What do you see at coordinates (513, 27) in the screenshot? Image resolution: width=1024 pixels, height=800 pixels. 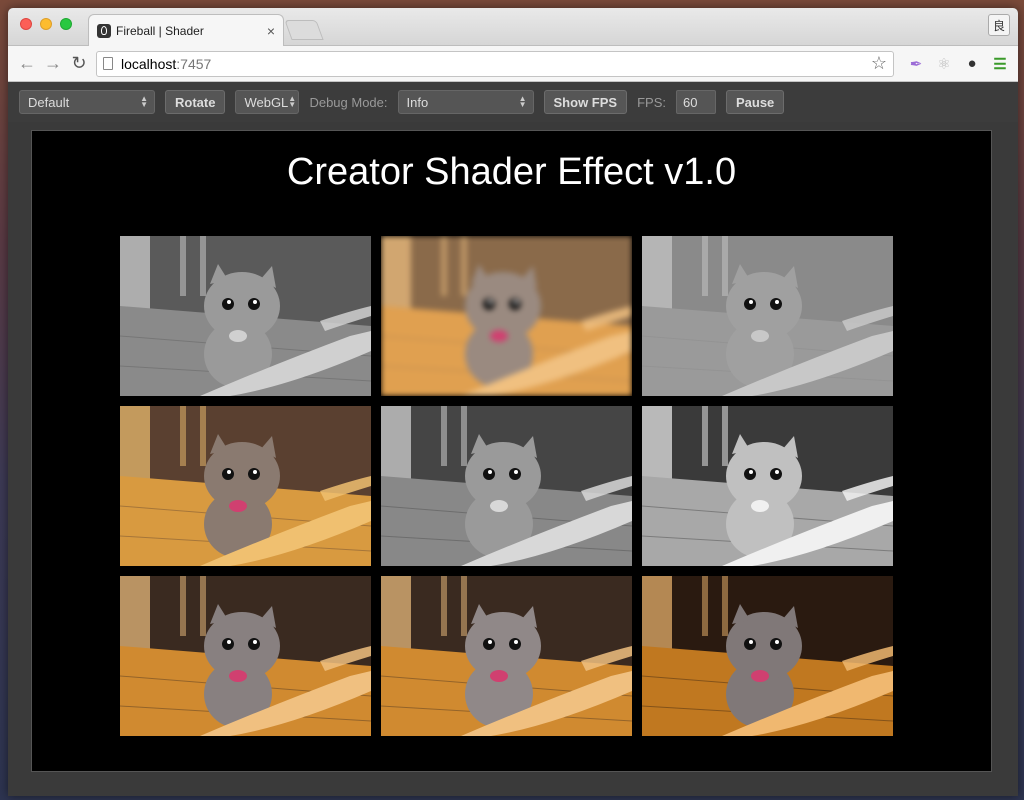 I see `title-bar: Fireball | Shader × 良` at bounding box center [513, 27].